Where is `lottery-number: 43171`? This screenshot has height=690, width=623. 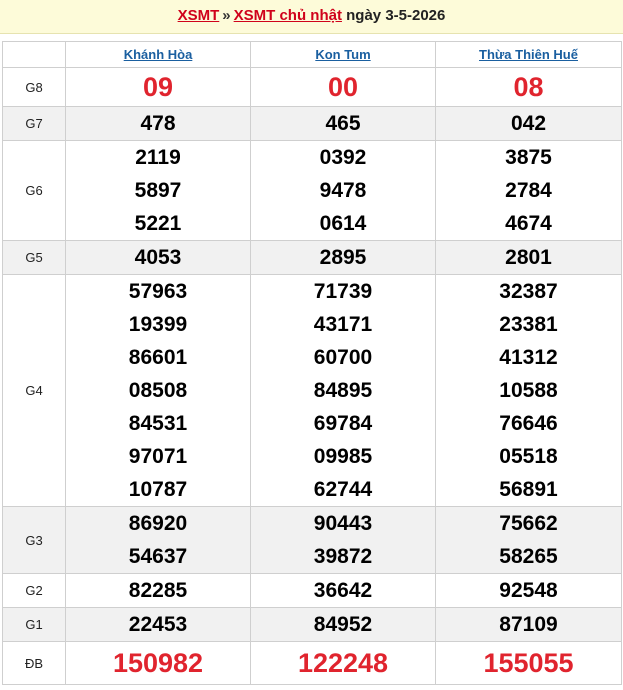
lottery-number: 43171 is located at coordinates (343, 324).